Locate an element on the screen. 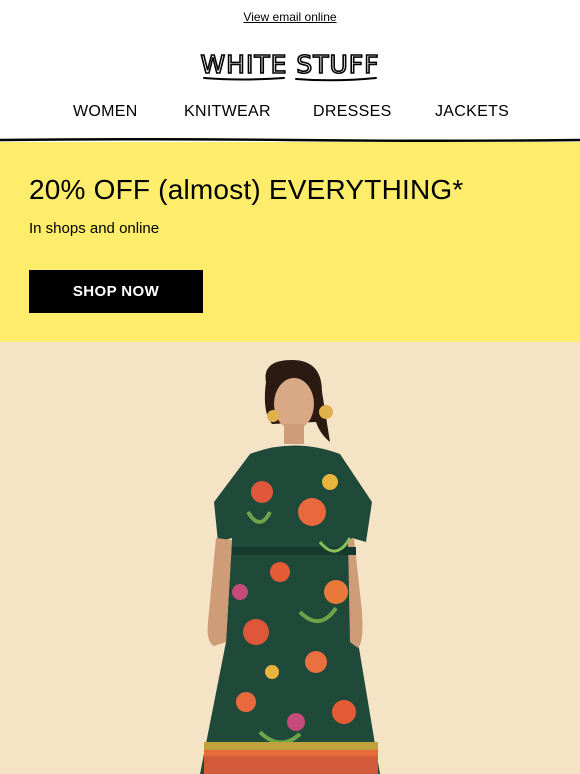  view-email-online-link: View email online is located at coordinates (290, 17).